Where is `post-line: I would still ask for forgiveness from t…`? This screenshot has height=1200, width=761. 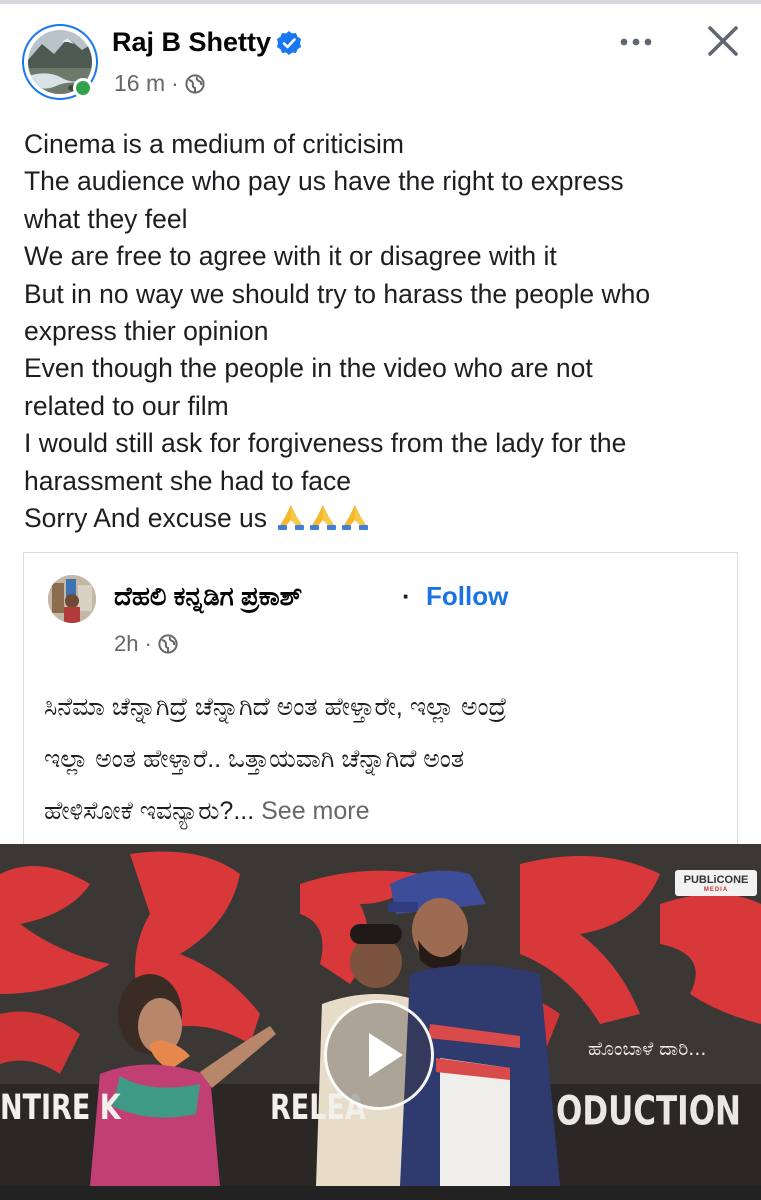 post-line: I would still ask for forgiveness from t… is located at coordinates (325, 443).